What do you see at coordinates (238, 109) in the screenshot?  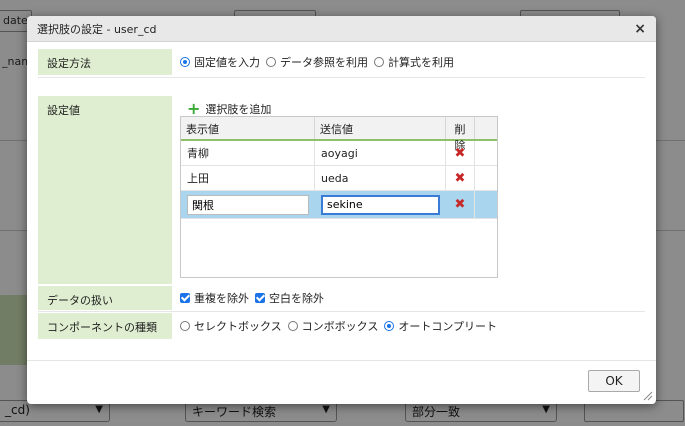 I see `add-choice-label: 選択肢を追加` at bounding box center [238, 109].